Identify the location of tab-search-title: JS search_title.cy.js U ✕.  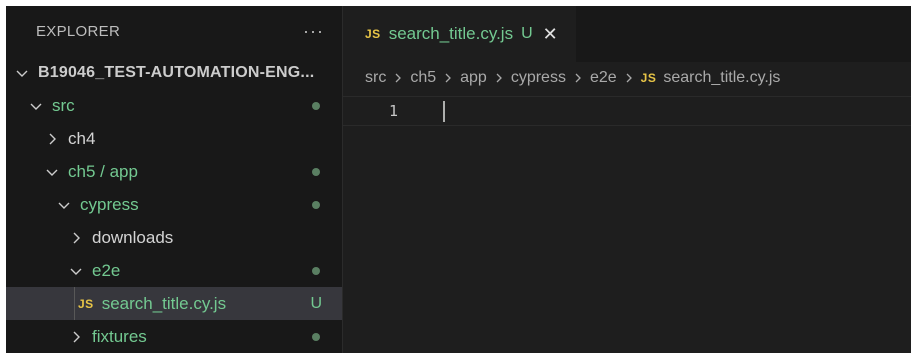
(459, 34).